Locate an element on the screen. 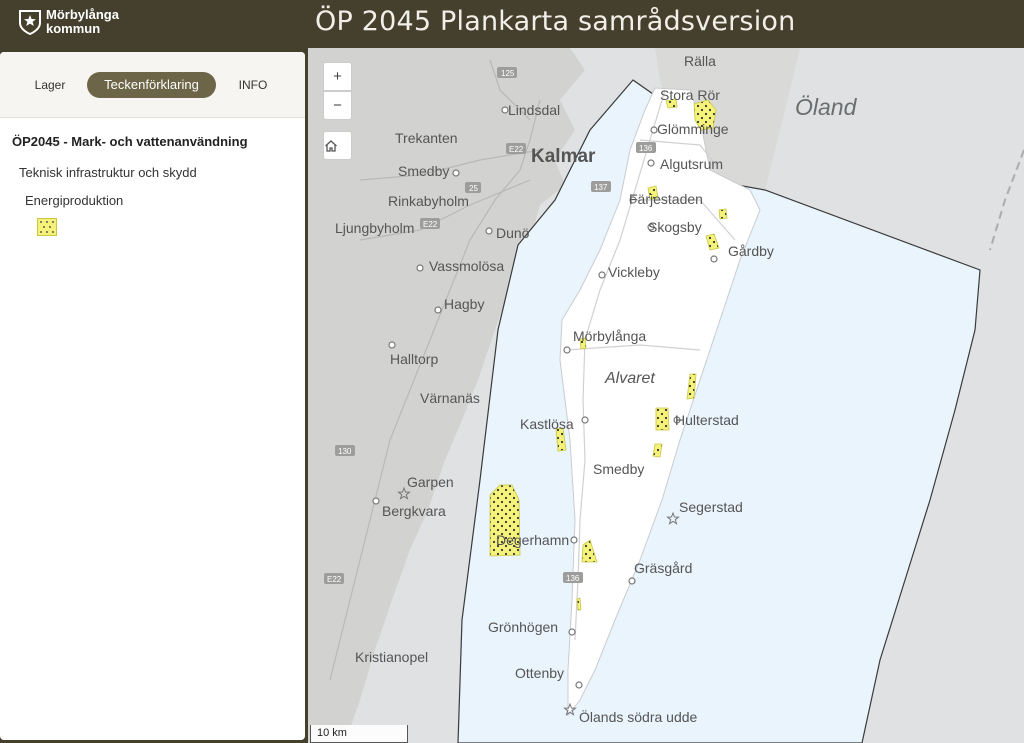 The image size is (1024, 743). label-algutsrum: Algutsrum is located at coordinates (691, 164).